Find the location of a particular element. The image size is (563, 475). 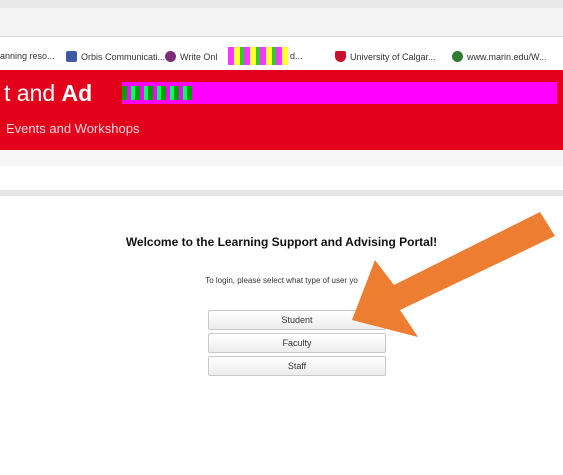

banner-title: t and Ad is located at coordinates (48, 93).